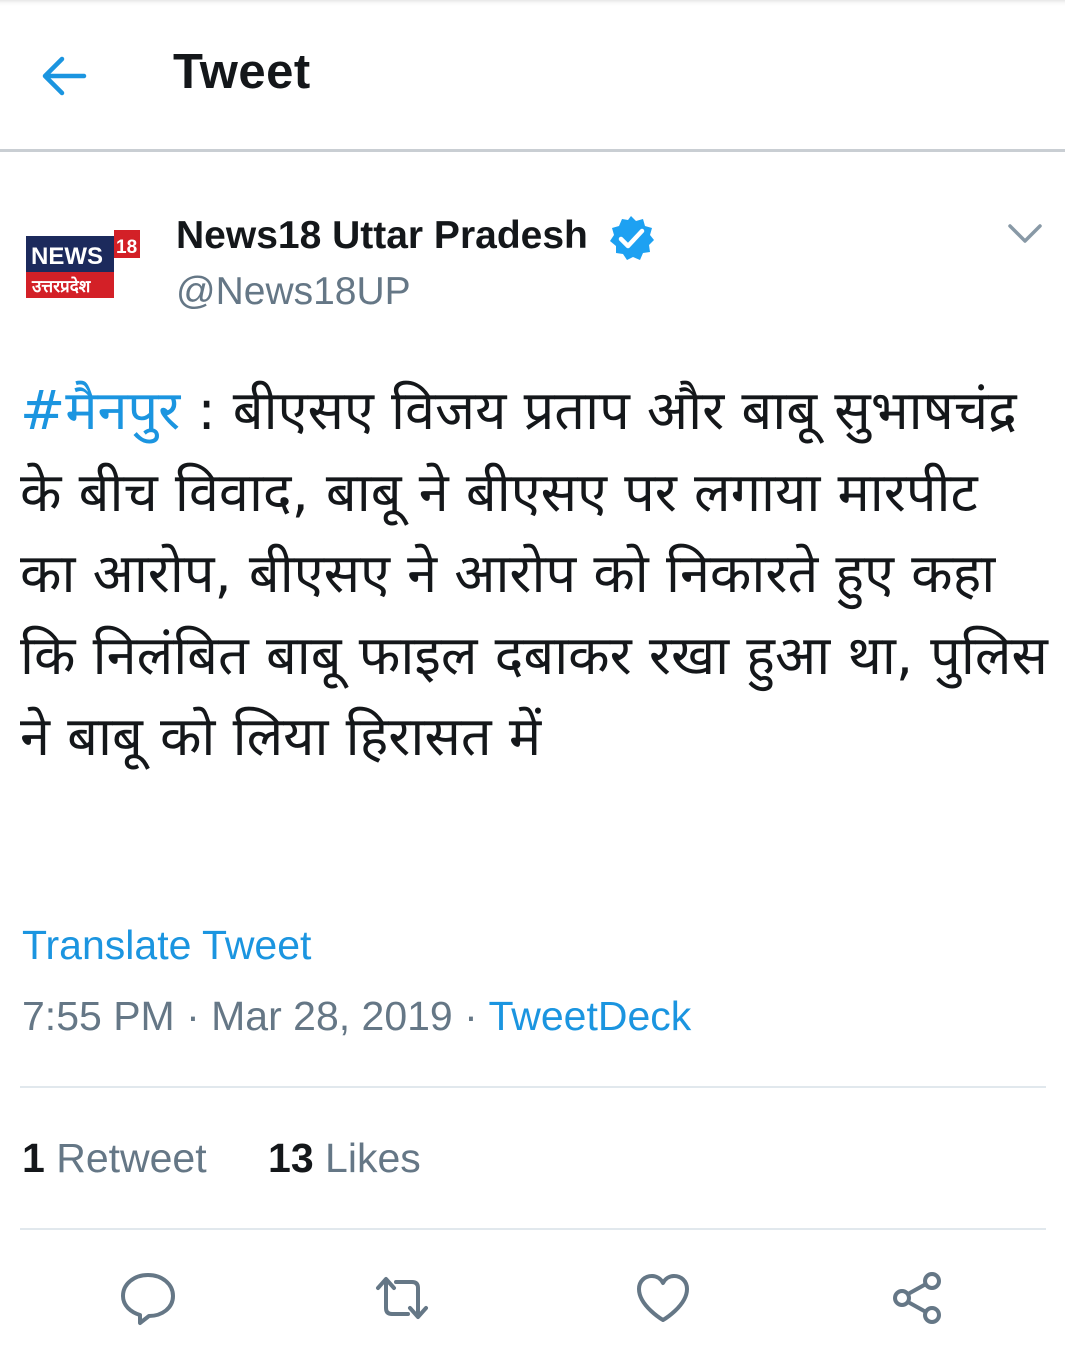  I want to click on tweet-meta: 7:55 PM · Mar 28, 2019 · TweetDeck, so click(356, 1016).